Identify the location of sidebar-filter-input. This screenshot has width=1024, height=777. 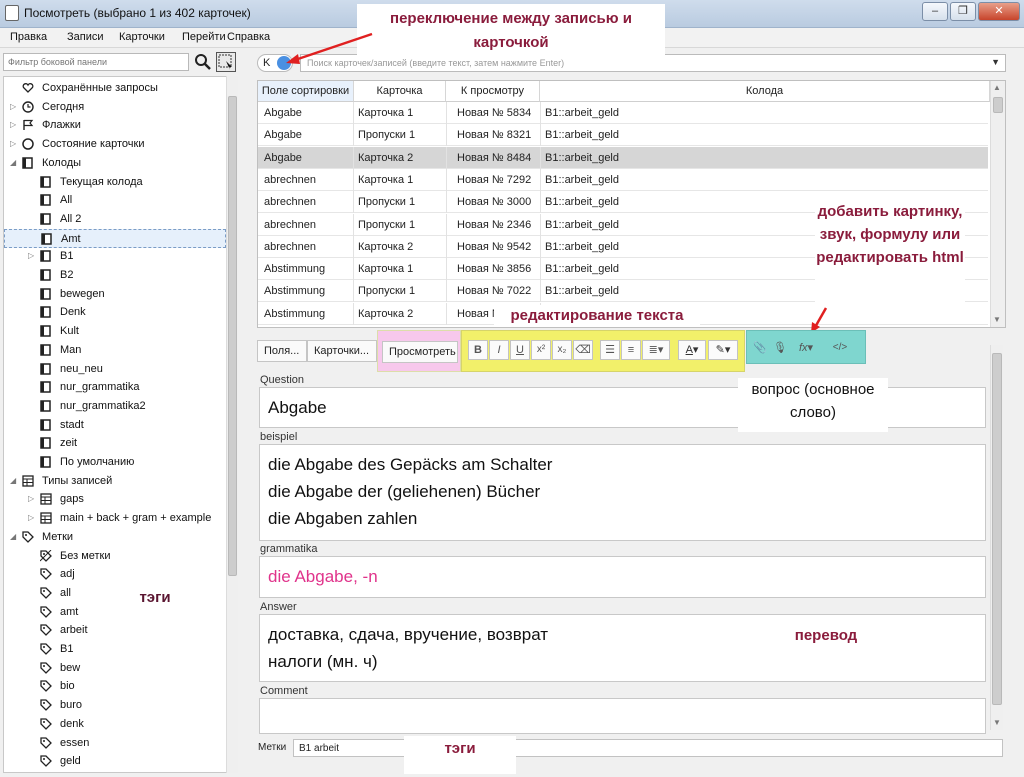
(96, 62).